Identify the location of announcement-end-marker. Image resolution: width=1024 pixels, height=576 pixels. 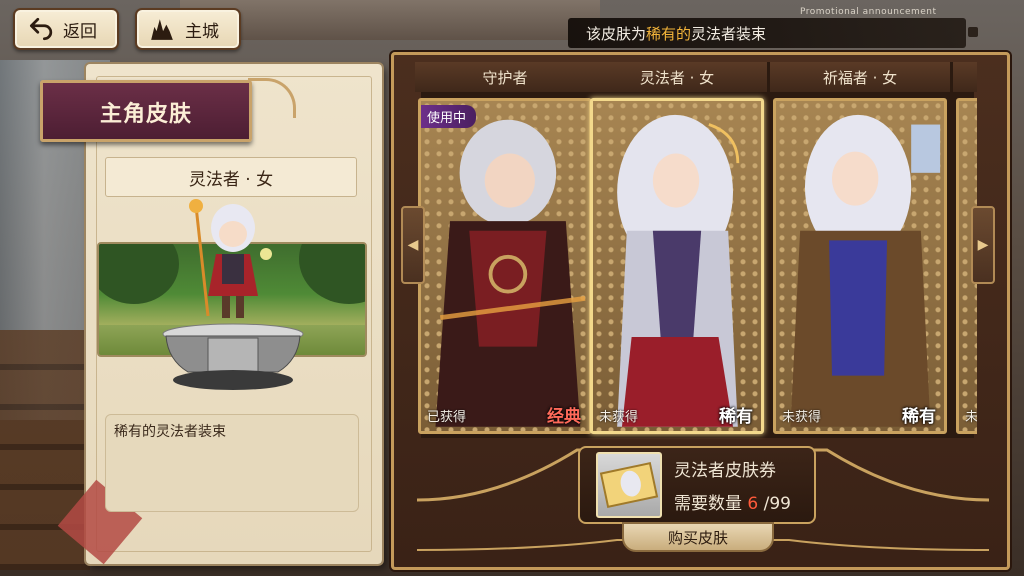
(973, 32).